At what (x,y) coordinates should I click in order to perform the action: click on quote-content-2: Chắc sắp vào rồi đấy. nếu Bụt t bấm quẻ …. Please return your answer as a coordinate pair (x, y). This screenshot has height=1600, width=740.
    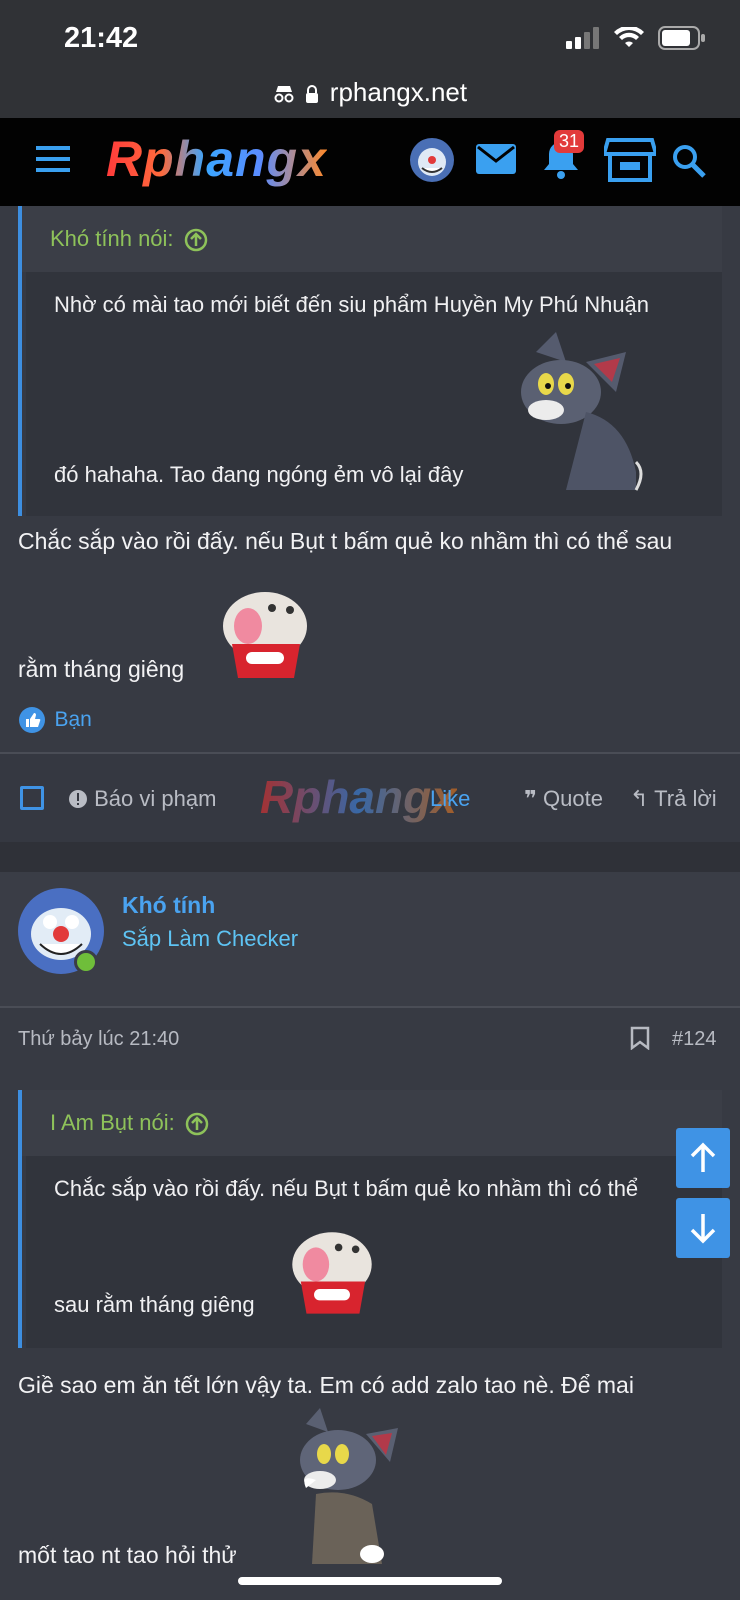
    Looking at the image, I should click on (374, 1252).